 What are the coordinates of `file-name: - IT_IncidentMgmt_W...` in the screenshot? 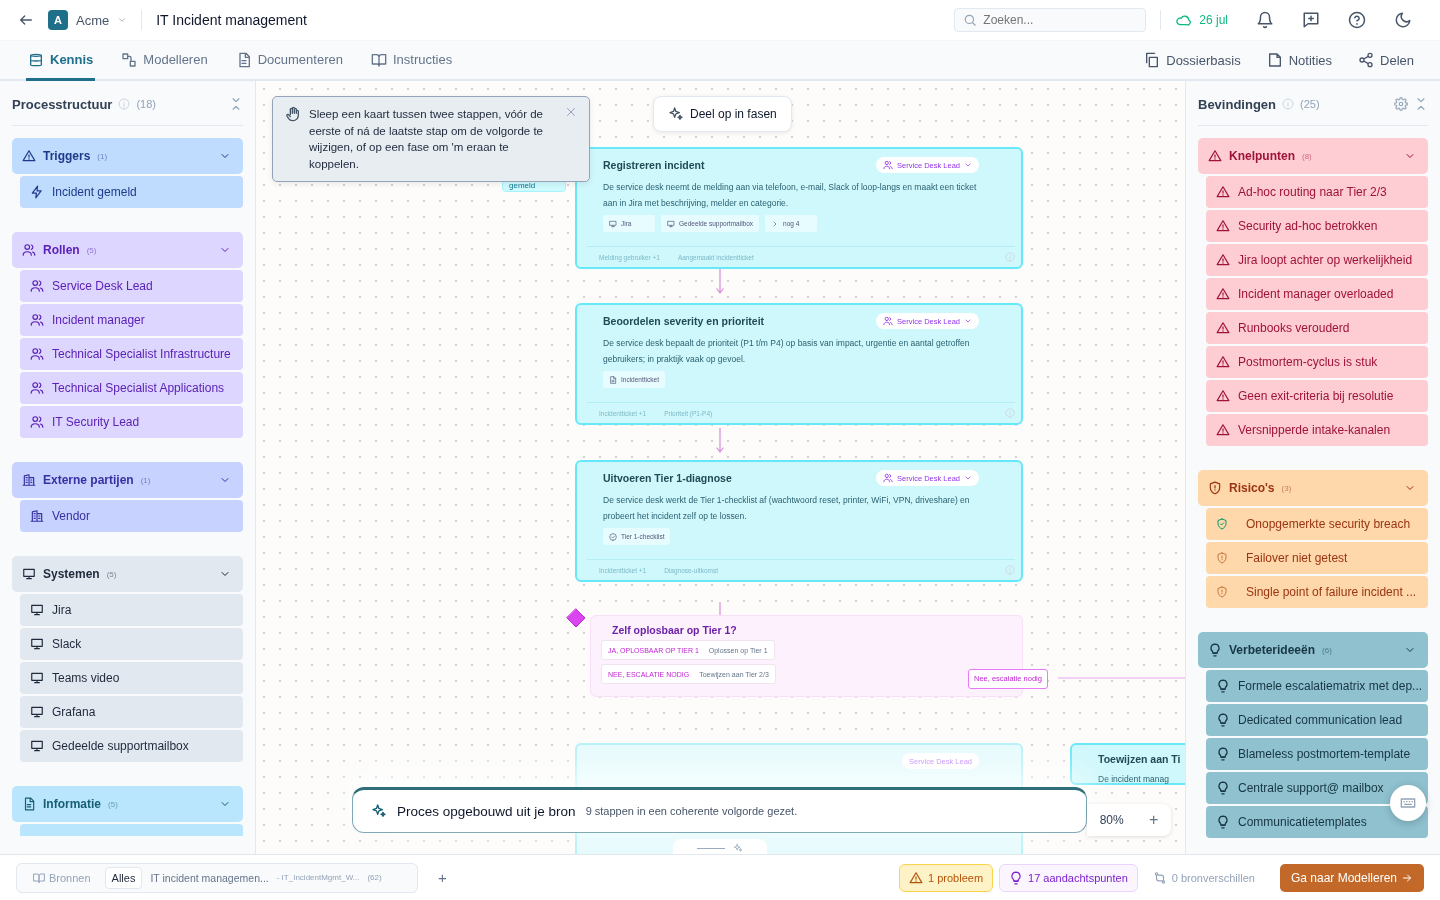 It's located at (318, 877).